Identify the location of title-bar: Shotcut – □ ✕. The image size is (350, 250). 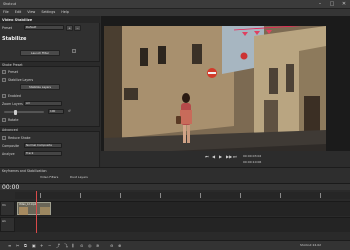
(175, 4).